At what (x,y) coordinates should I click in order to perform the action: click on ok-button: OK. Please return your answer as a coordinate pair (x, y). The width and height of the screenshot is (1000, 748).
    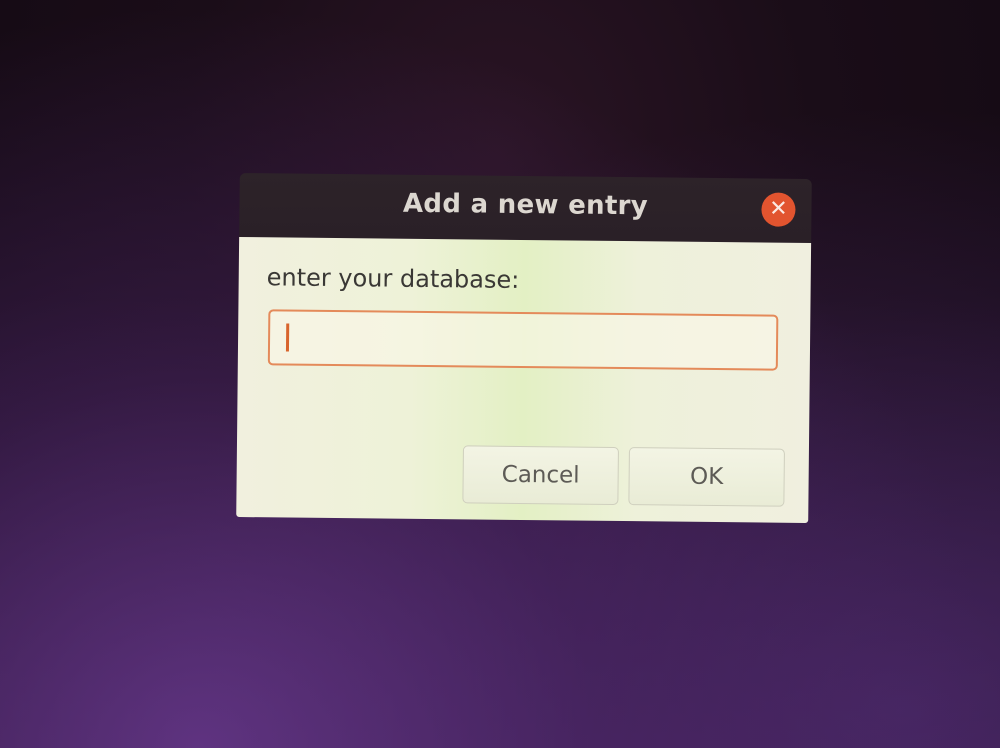
    Looking at the image, I should click on (706, 477).